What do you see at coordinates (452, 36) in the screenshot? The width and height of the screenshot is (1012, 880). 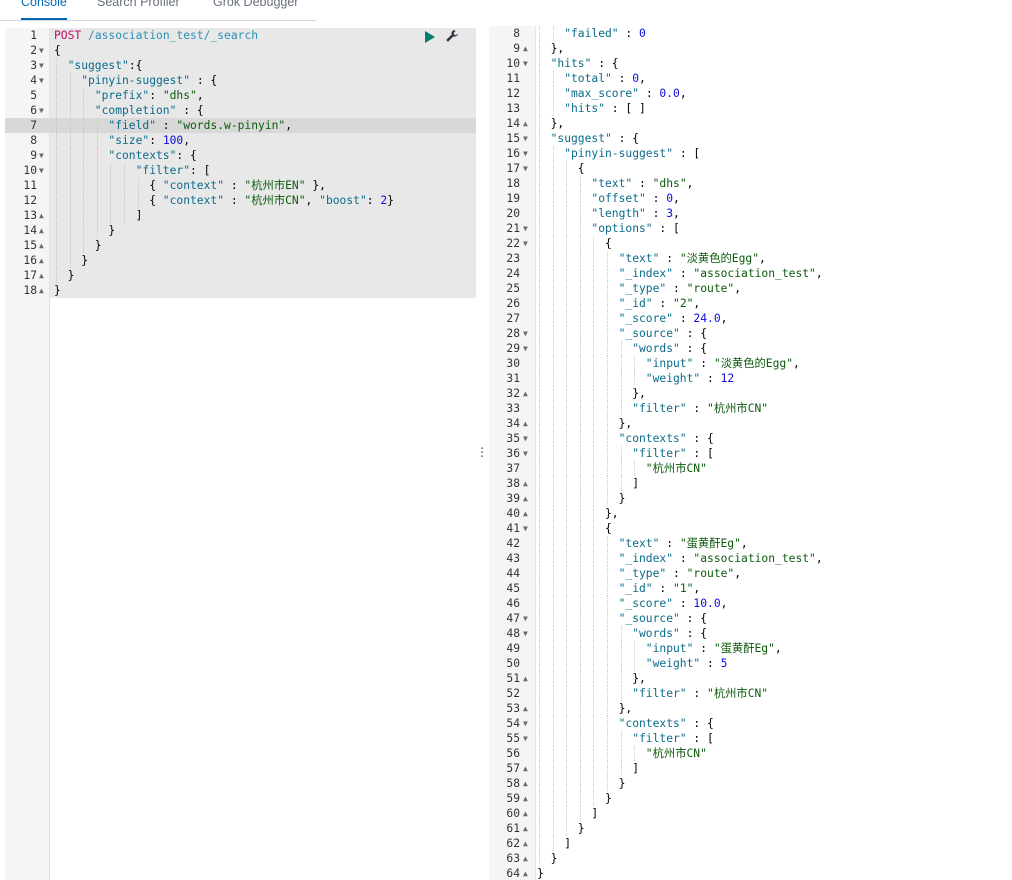 I see `wrench-icon` at bounding box center [452, 36].